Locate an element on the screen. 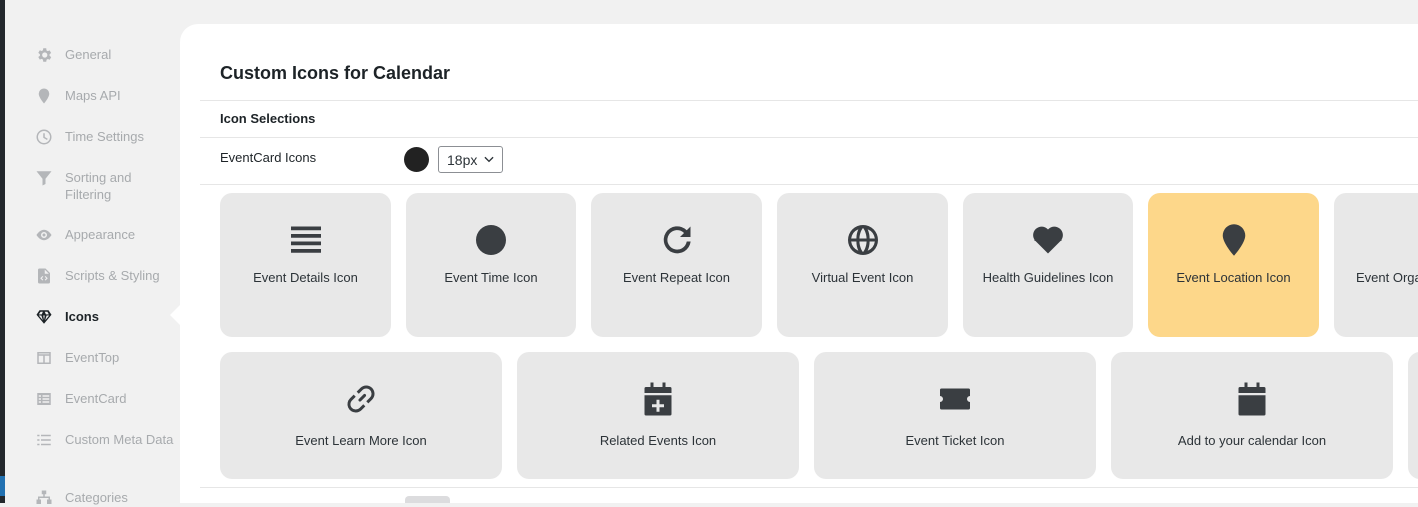  icon-card-label: Event Orga is located at coordinates (1387, 277).